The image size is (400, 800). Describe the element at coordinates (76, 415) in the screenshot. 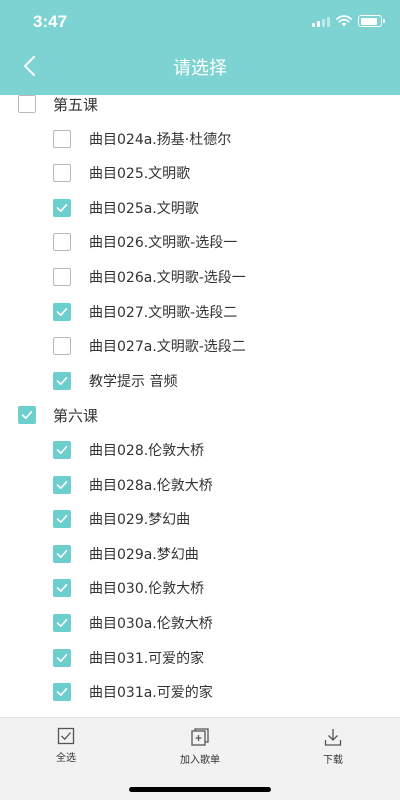

I see `item-label: 第六课` at that location.